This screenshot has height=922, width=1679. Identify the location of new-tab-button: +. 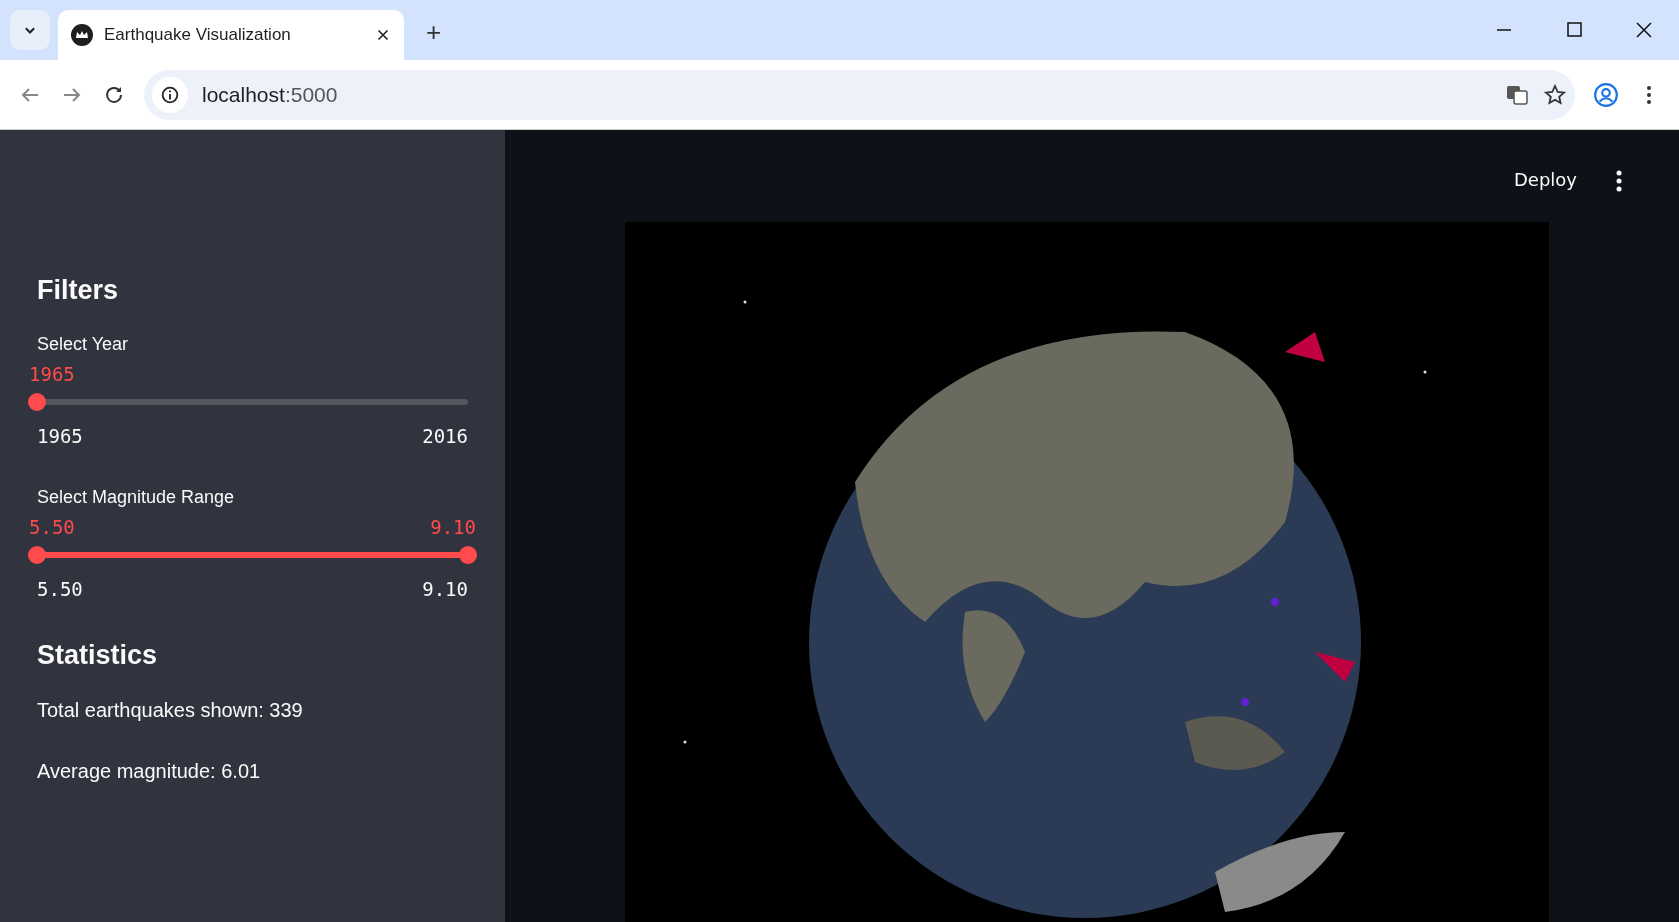
(434, 32).